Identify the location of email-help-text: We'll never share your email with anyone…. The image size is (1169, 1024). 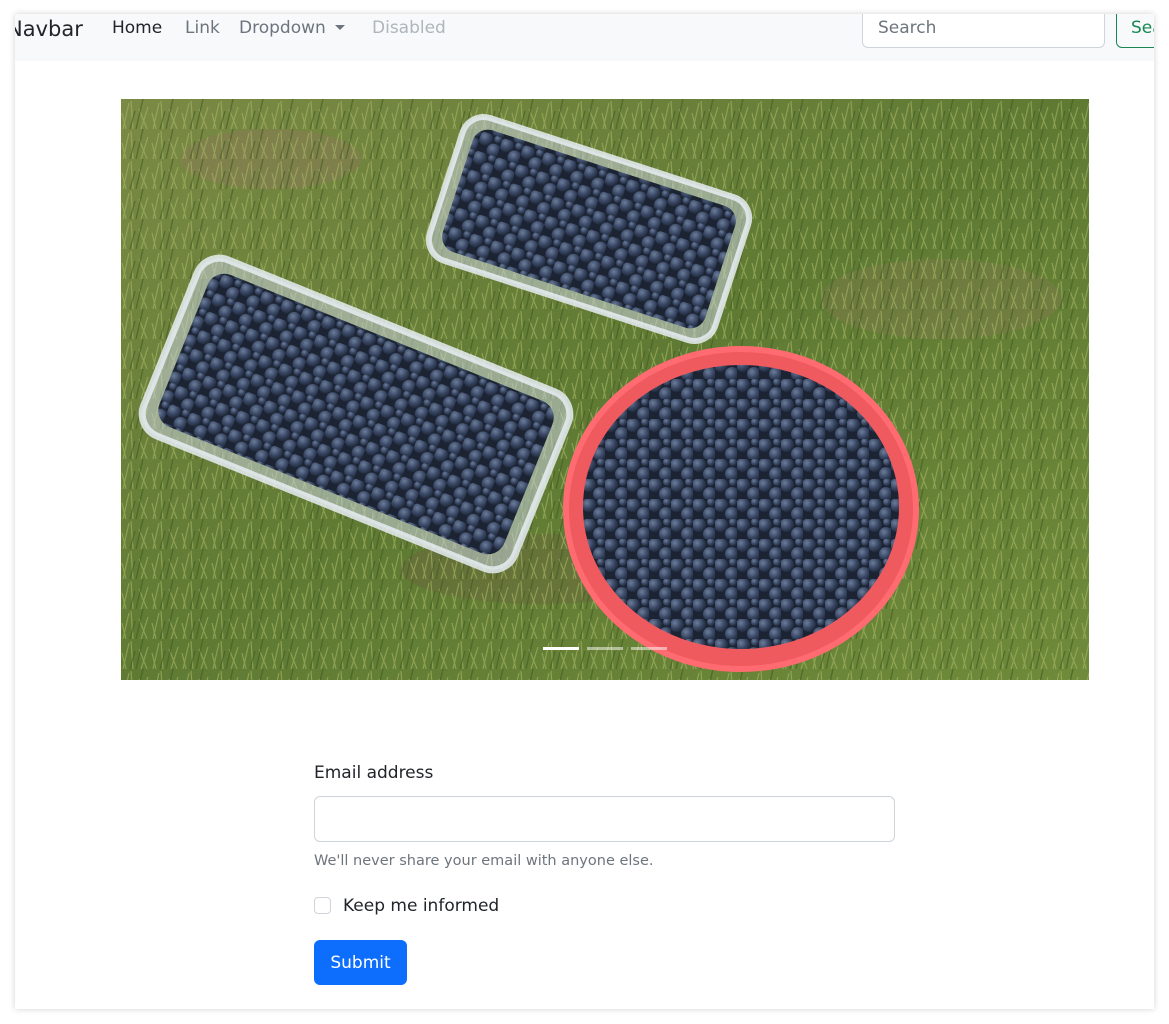
(484, 861).